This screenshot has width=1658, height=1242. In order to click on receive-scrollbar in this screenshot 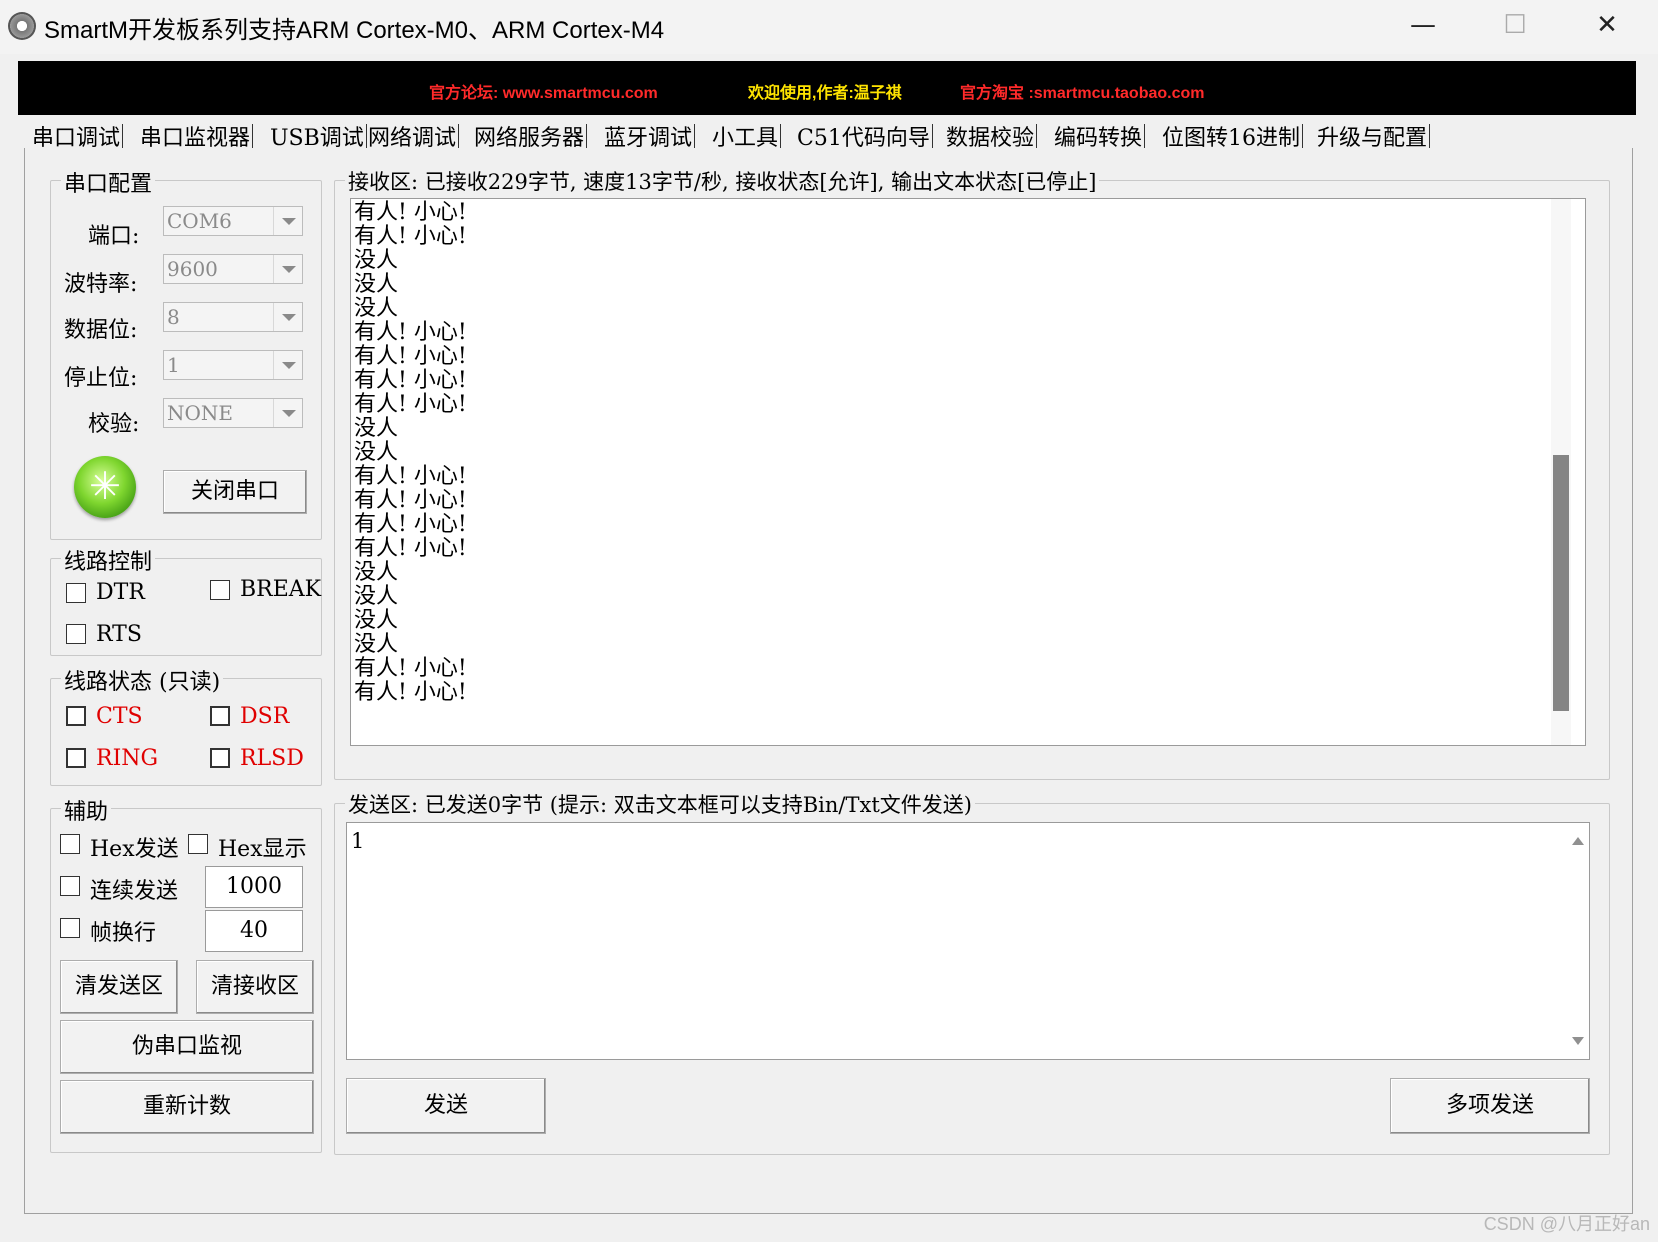, I will do `click(1561, 472)`.